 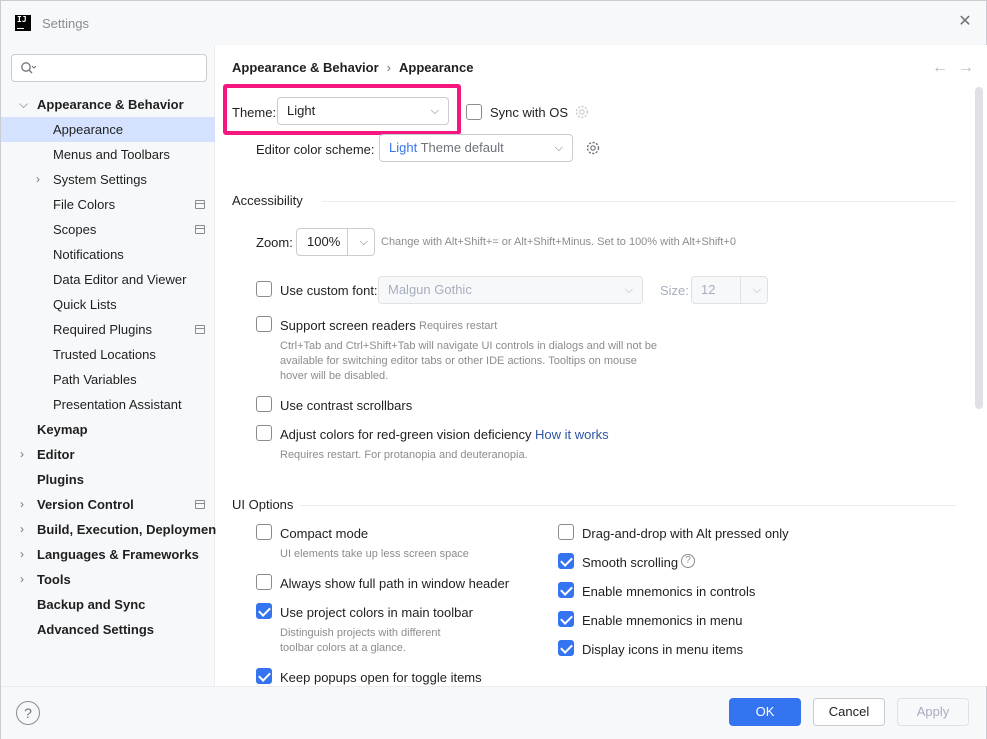 I want to click on forward-arrow-icon: →, so click(x=966, y=68).